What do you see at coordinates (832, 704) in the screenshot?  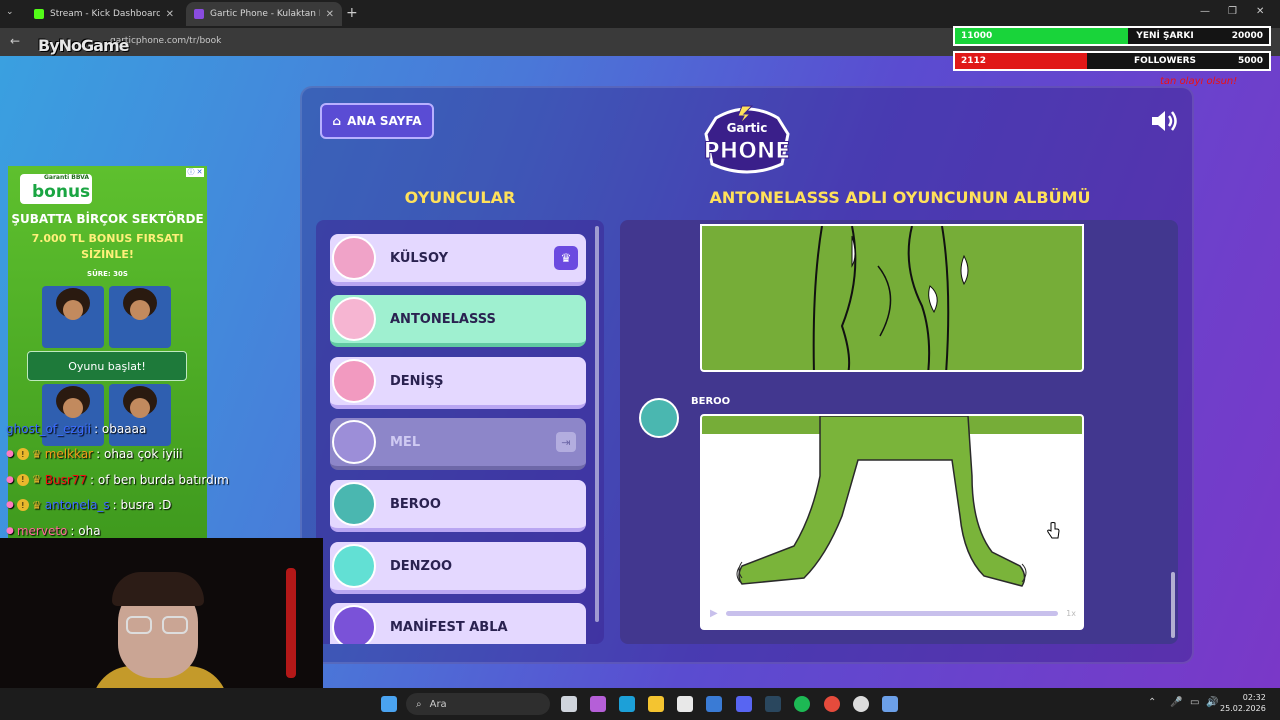 I see `chrome-icon` at bounding box center [832, 704].